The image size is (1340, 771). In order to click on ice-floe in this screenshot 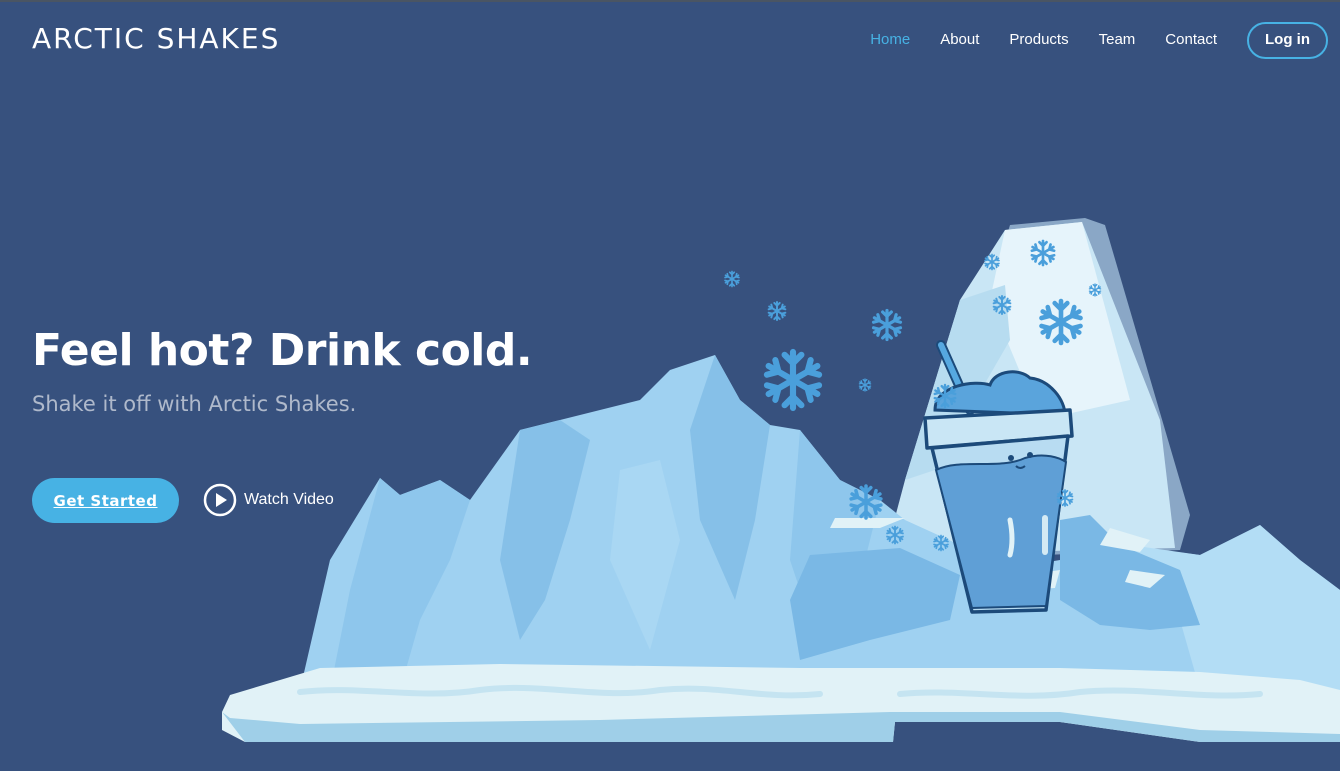, I will do `click(781, 703)`.